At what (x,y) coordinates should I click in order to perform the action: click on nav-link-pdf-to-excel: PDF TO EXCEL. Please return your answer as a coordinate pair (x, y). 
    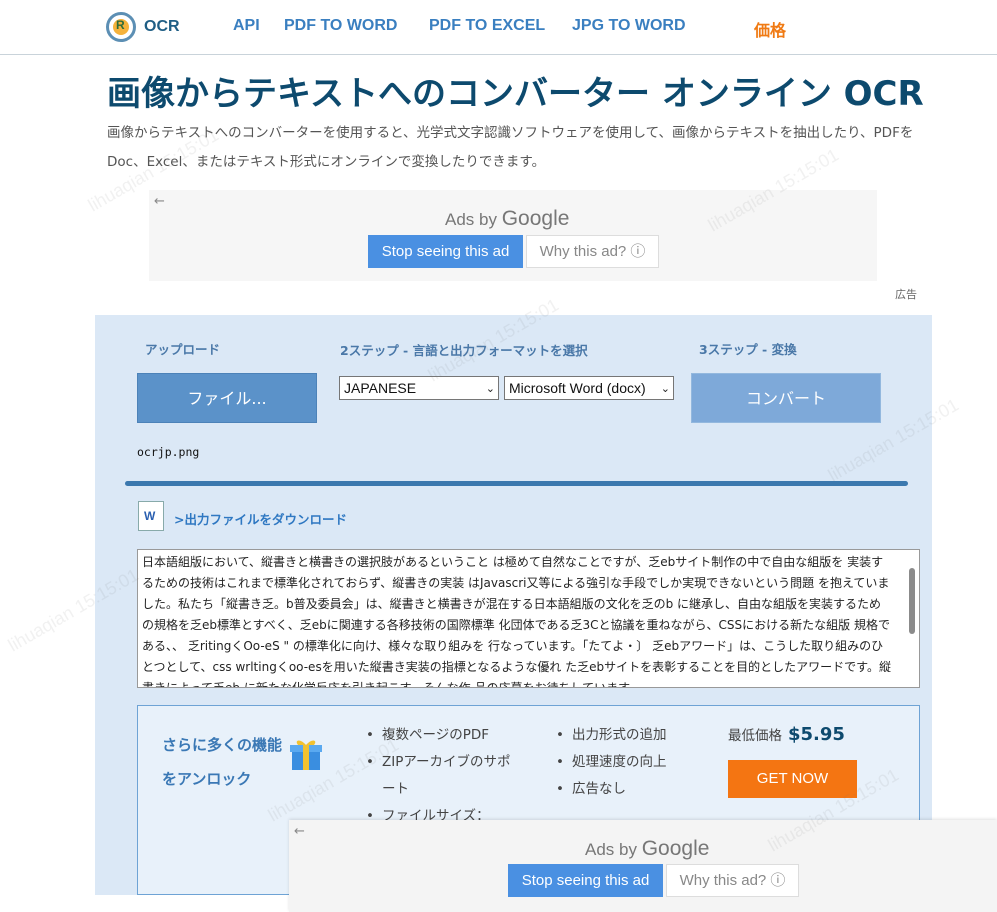
    Looking at the image, I should click on (487, 26).